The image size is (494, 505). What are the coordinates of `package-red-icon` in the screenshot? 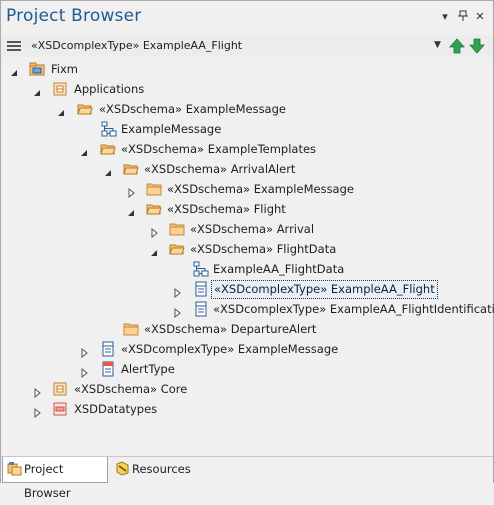 It's located at (60, 409).